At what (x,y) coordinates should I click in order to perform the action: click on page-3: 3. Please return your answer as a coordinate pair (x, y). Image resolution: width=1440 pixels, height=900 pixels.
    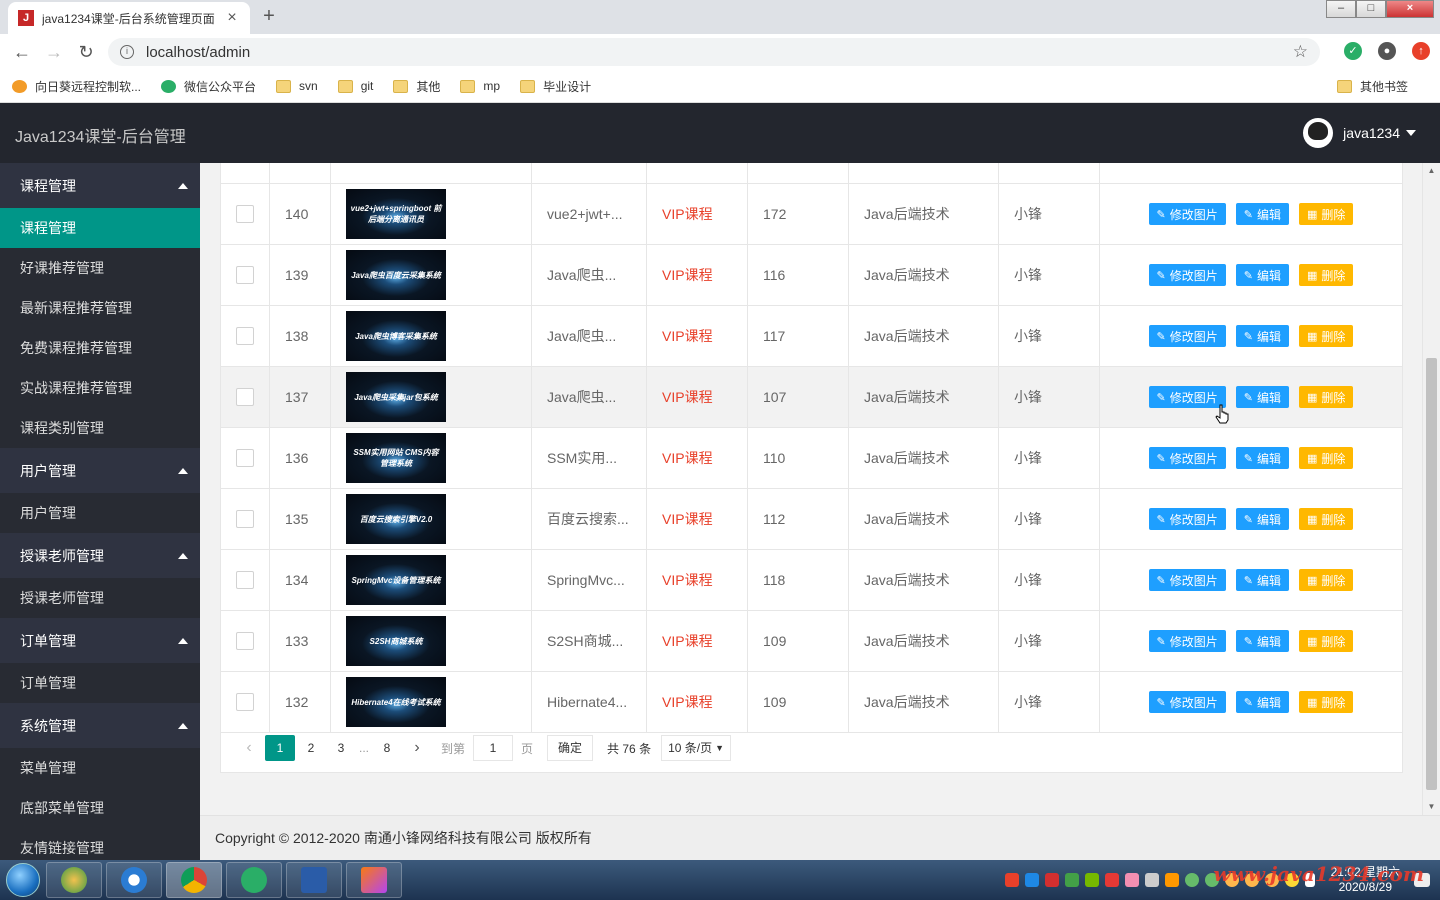
    Looking at the image, I should click on (341, 748).